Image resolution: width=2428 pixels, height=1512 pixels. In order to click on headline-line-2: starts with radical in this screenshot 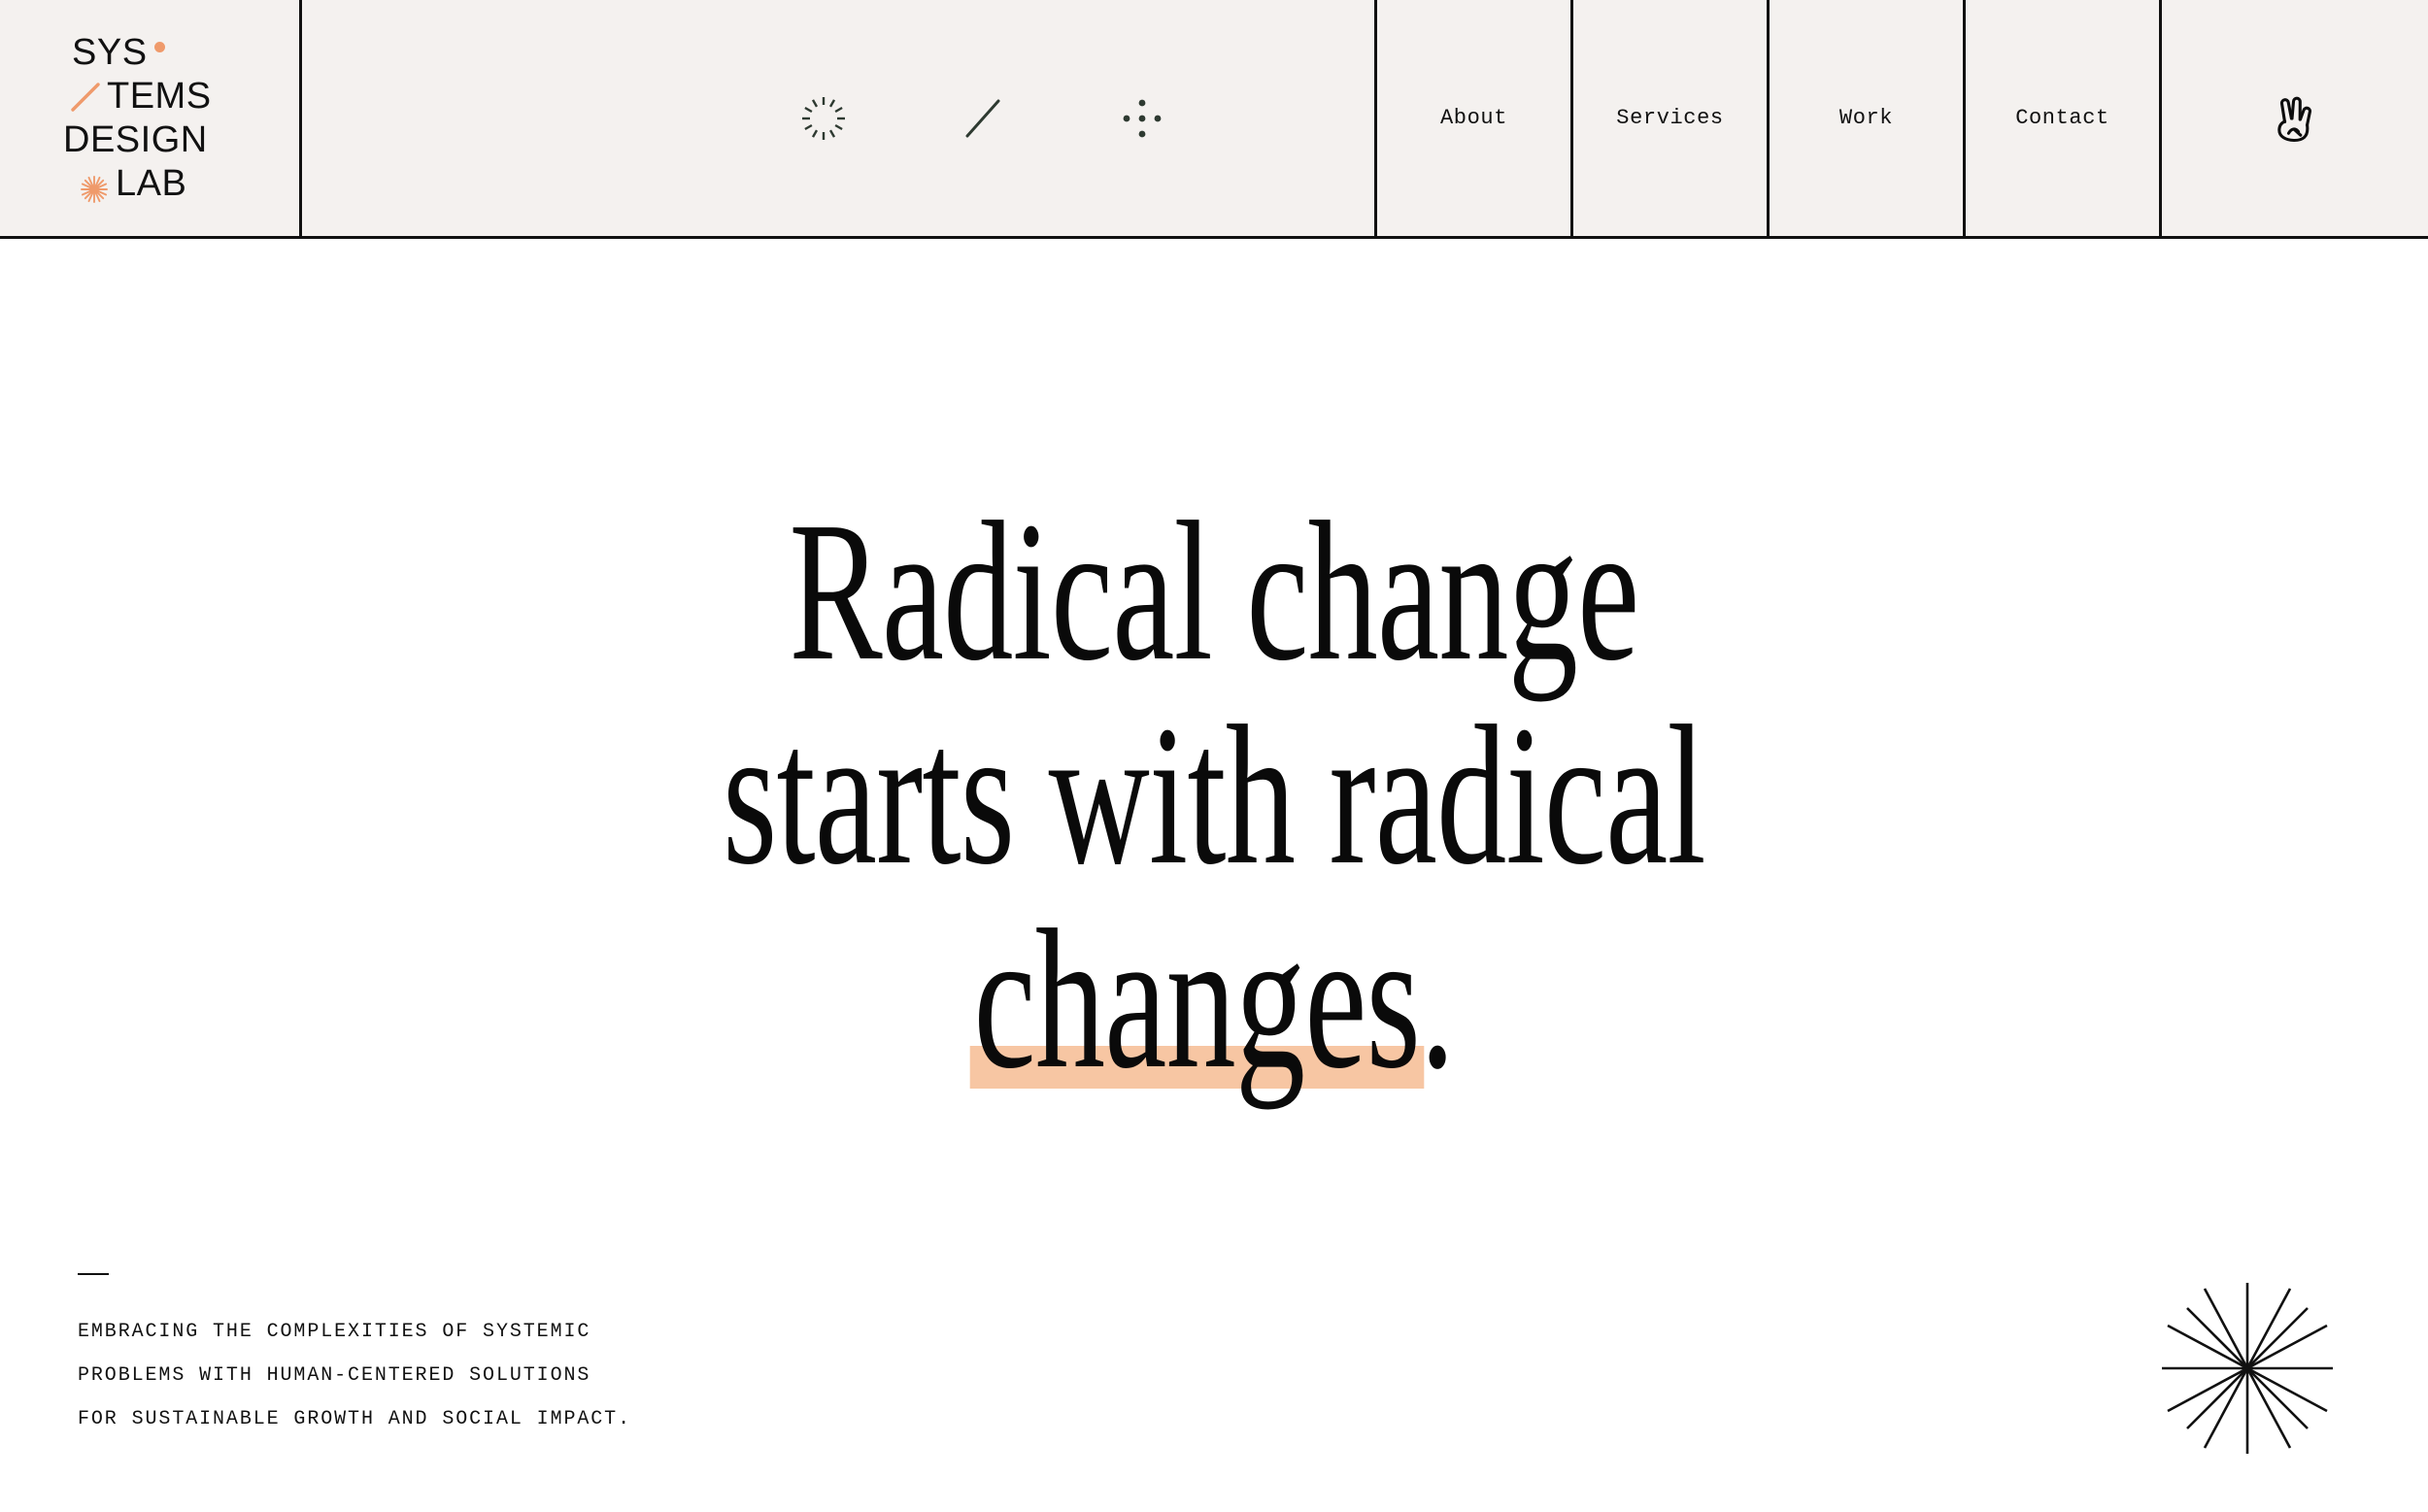, I will do `click(1214, 795)`.